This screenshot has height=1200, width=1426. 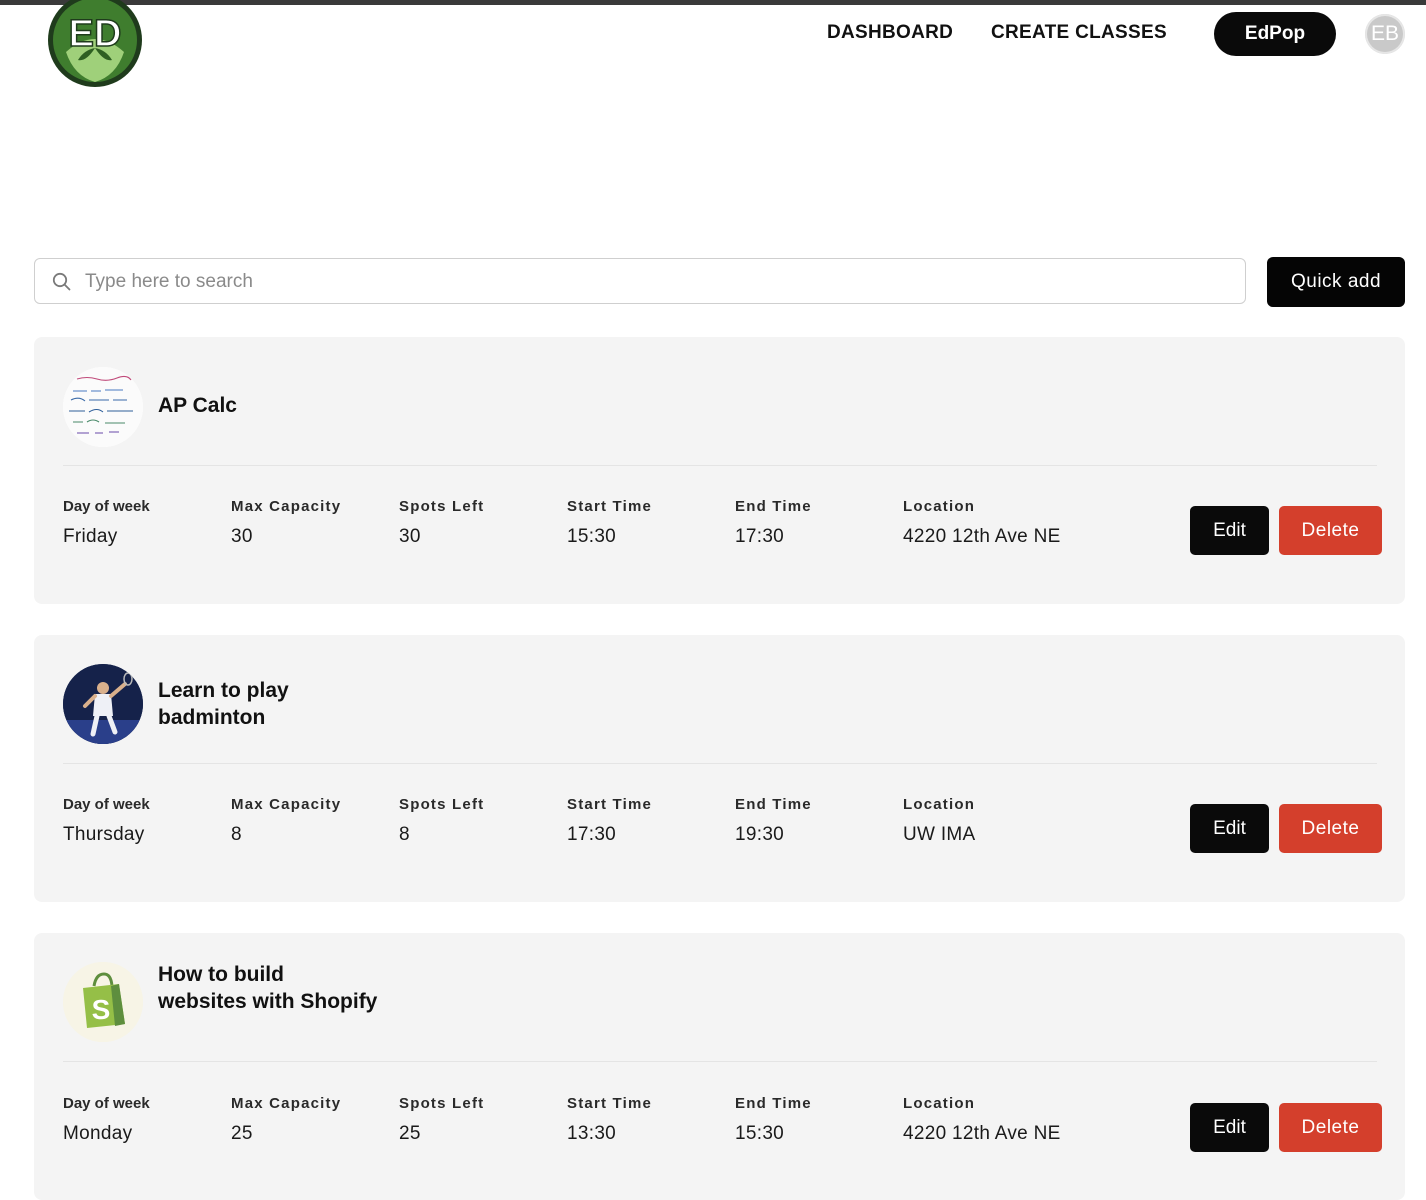 What do you see at coordinates (1275, 34) in the screenshot?
I see `edpop-button: EdPop` at bounding box center [1275, 34].